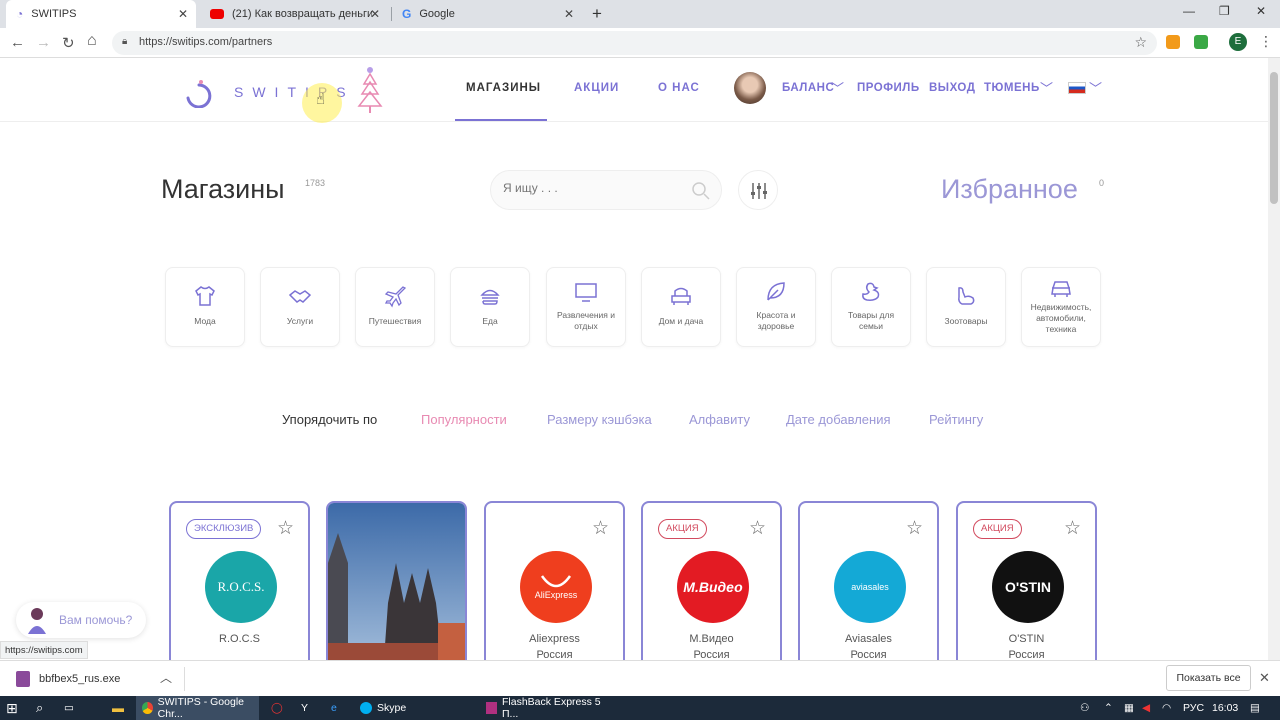 The image size is (1280, 720). I want to click on profile-link: ПРОФИЛЬ, so click(888, 88).